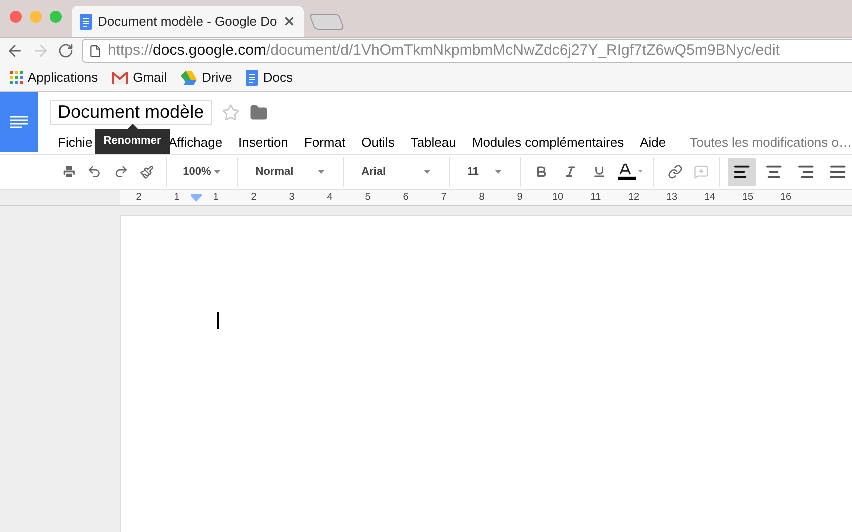 The image size is (852, 532). I want to click on align-button, so click(742, 172).